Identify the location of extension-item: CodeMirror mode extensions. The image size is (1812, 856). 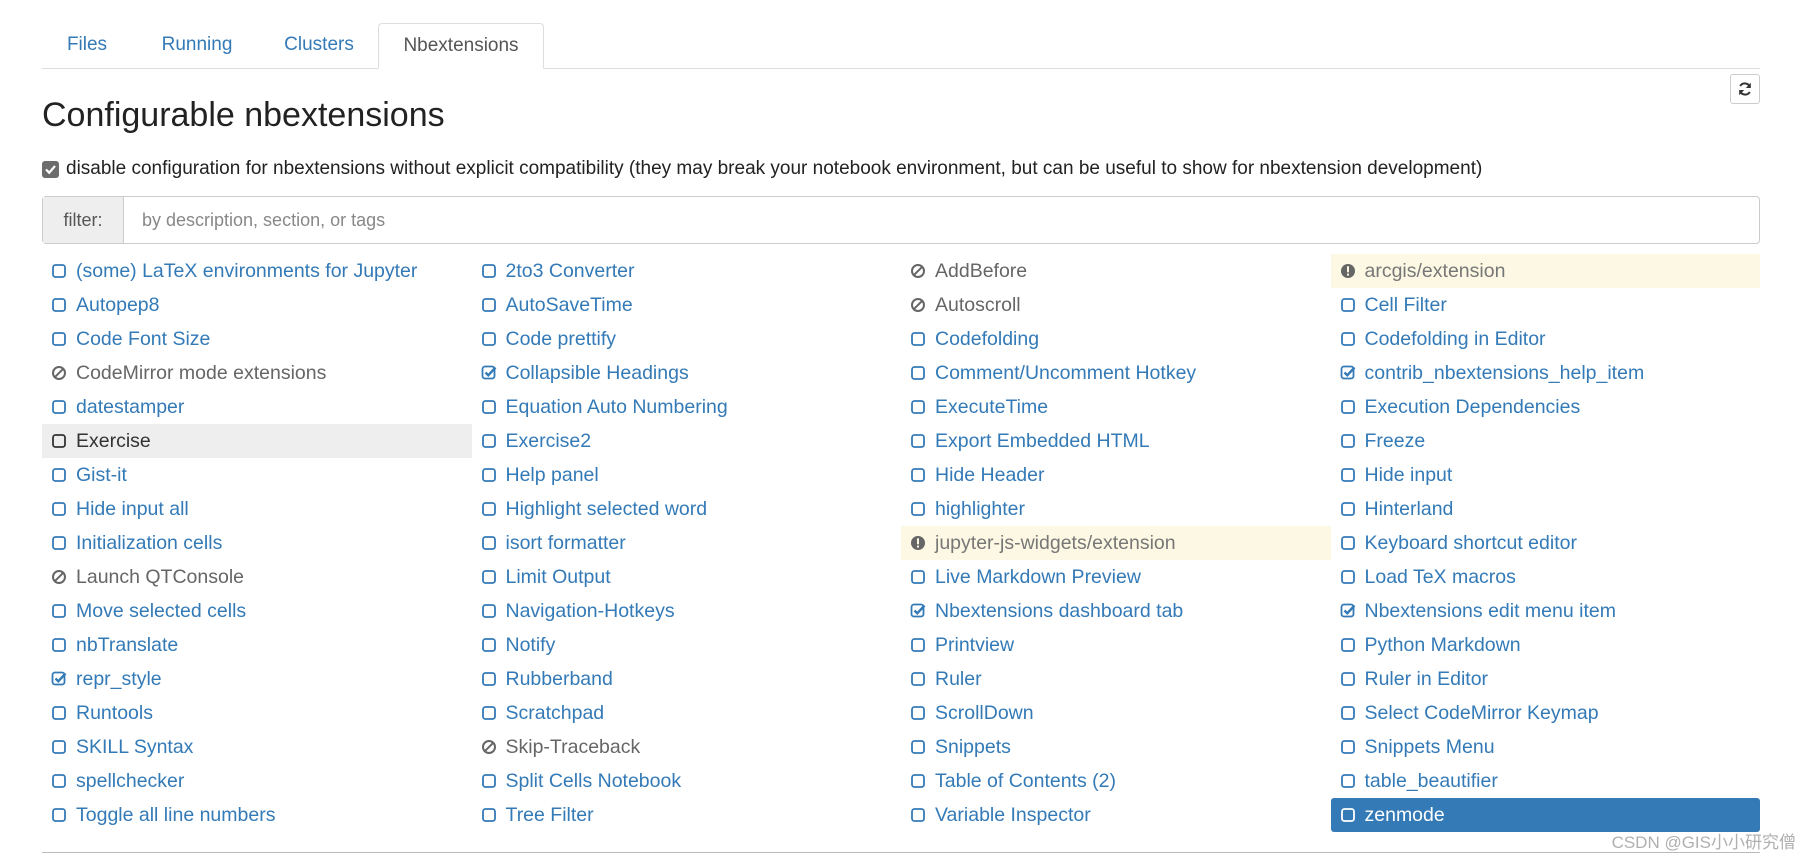
(257, 373).